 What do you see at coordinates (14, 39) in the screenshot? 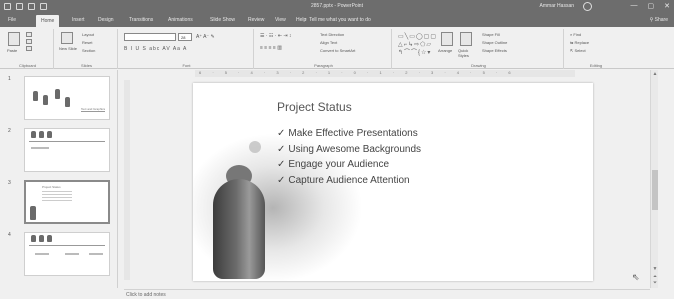
I see `paste-icon` at bounding box center [14, 39].